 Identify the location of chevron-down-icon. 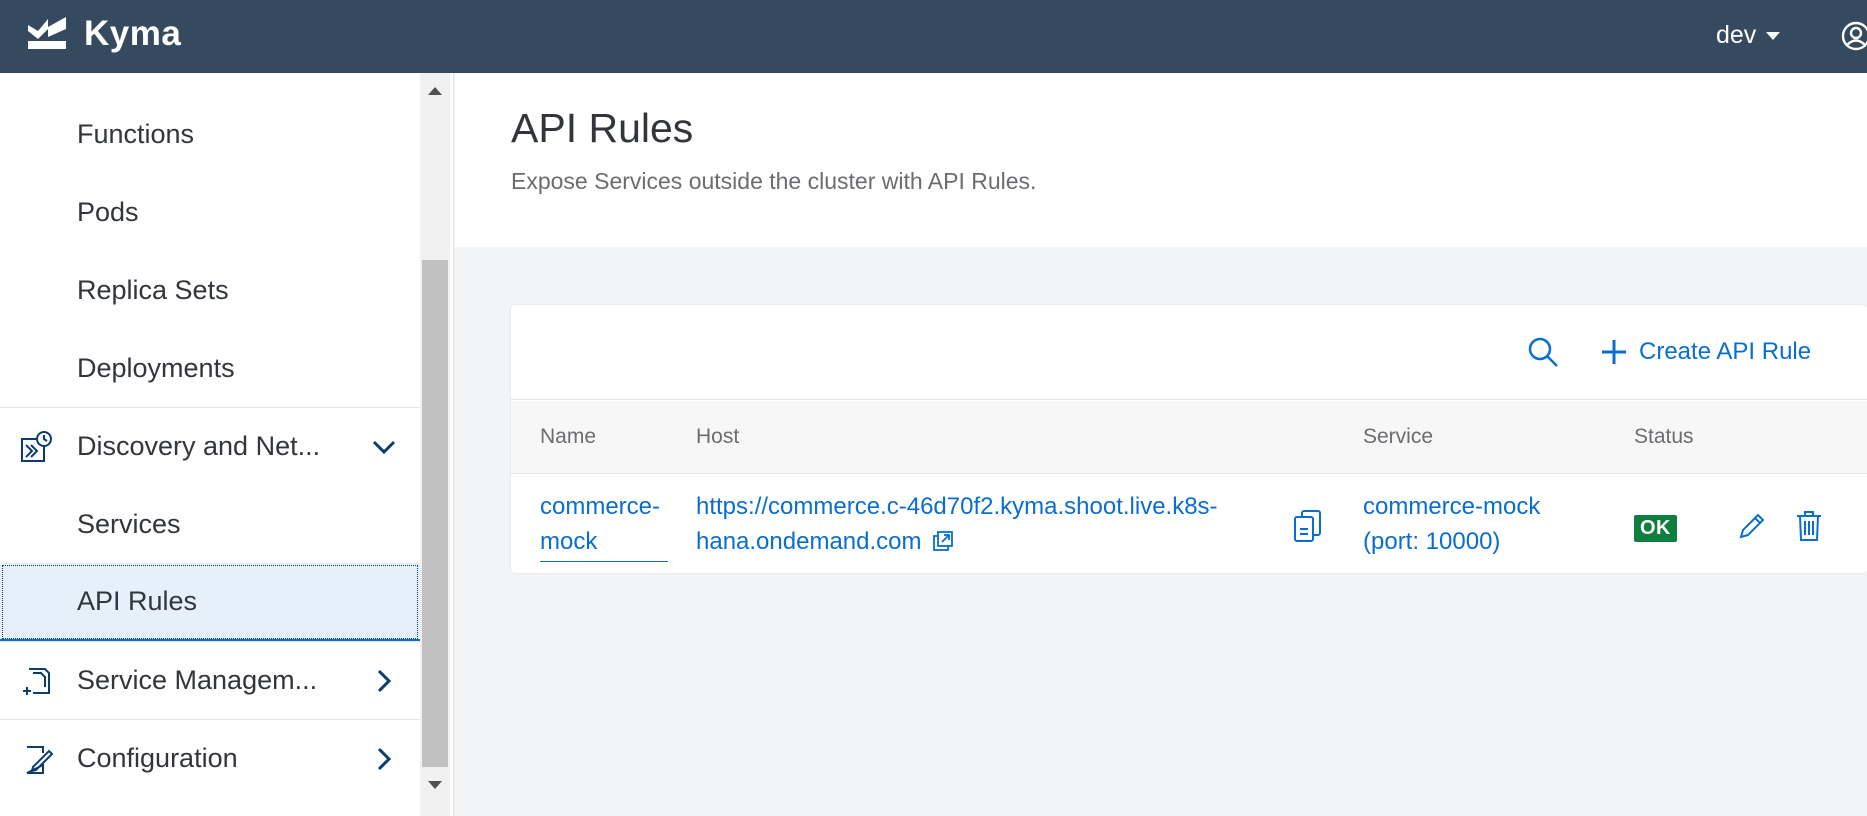
(384, 447).